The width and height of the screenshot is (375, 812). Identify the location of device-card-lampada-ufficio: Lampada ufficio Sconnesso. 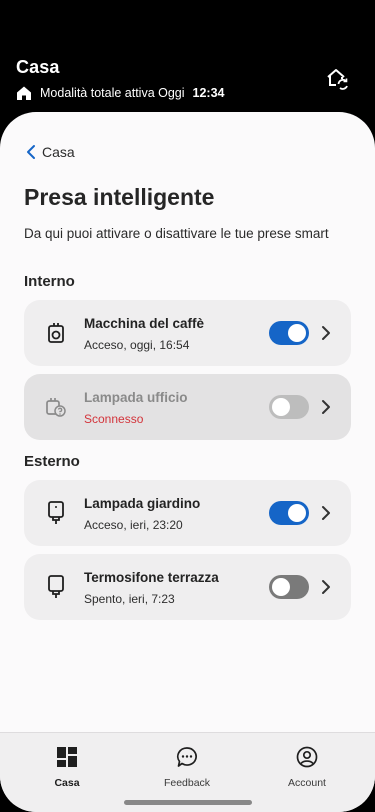
(187, 407).